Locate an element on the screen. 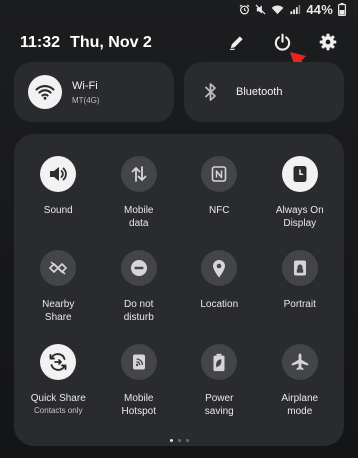 The height and width of the screenshot is (458, 358). hotspot-icon is located at coordinates (138, 362).